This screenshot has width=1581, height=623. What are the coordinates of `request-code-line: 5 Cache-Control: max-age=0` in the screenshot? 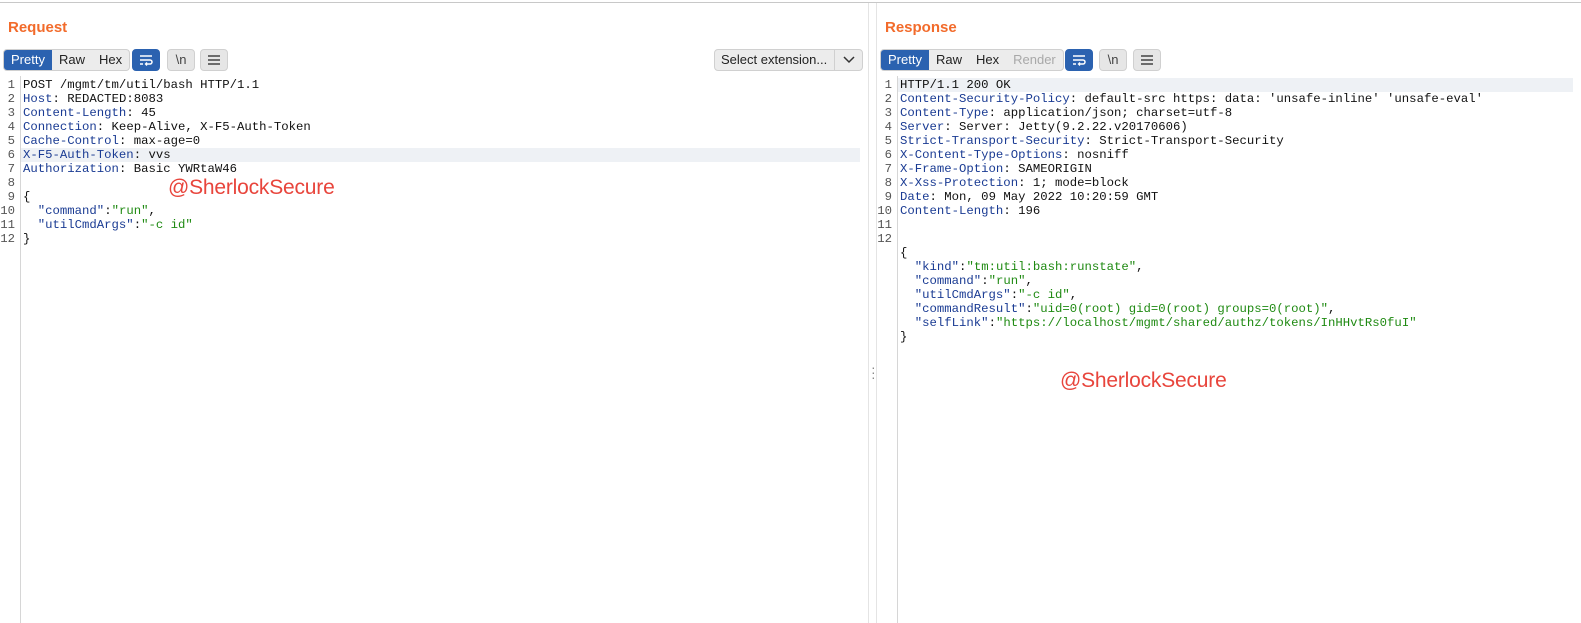 It's located at (430, 141).